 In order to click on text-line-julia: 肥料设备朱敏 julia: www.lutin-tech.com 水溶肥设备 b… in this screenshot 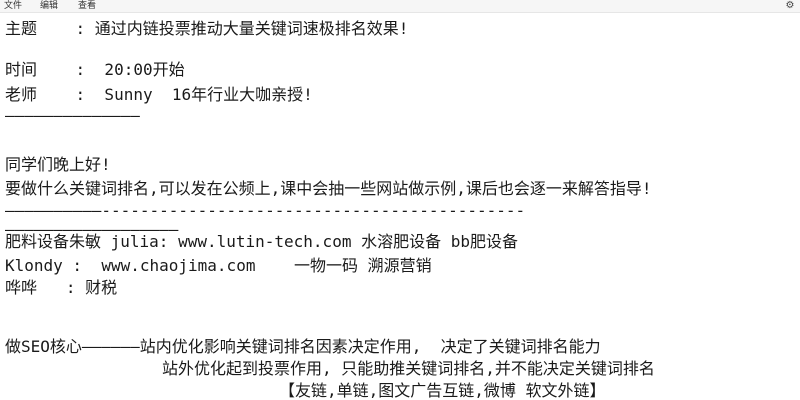, I will do `click(261, 241)`.